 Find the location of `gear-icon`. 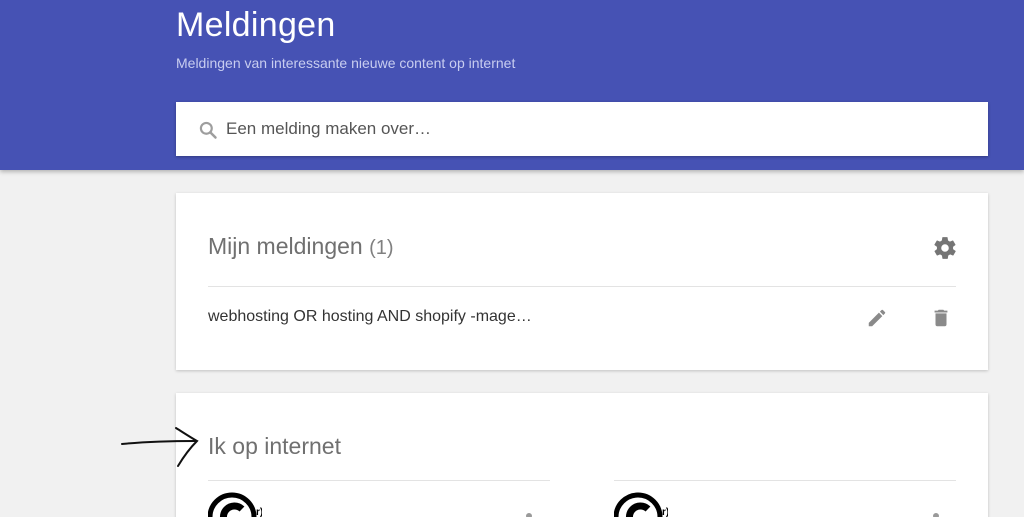

gear-icon is located at coordinates (945, 248).